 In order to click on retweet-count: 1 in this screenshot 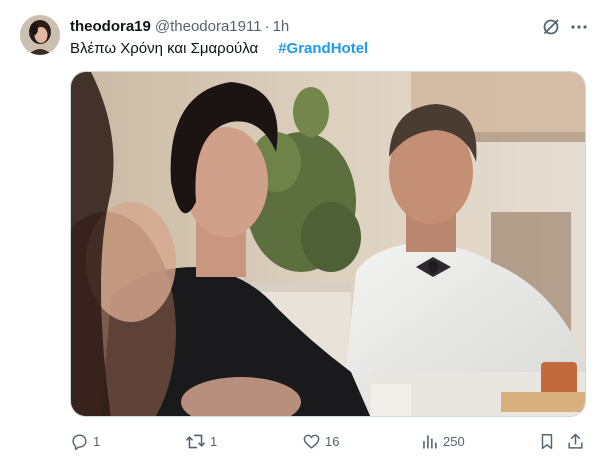, I will do `click(214, 441)`.